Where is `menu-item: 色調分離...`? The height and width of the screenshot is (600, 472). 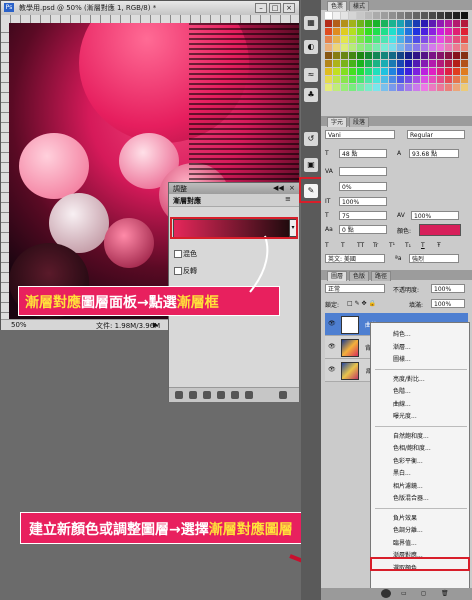
menu-item: 色調分離... is located at coordinates (408, 529).